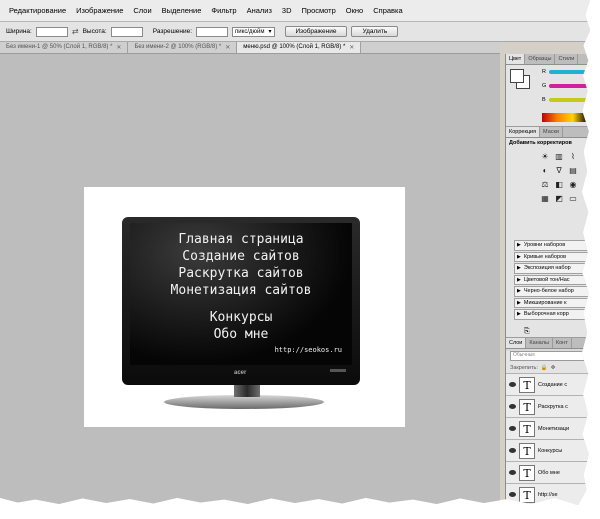 The width and height of the screenshot is (600, 519). Describe the element at coordinates (182, 10) in the screenshot. I see `menu-select: Выделение` at that location.